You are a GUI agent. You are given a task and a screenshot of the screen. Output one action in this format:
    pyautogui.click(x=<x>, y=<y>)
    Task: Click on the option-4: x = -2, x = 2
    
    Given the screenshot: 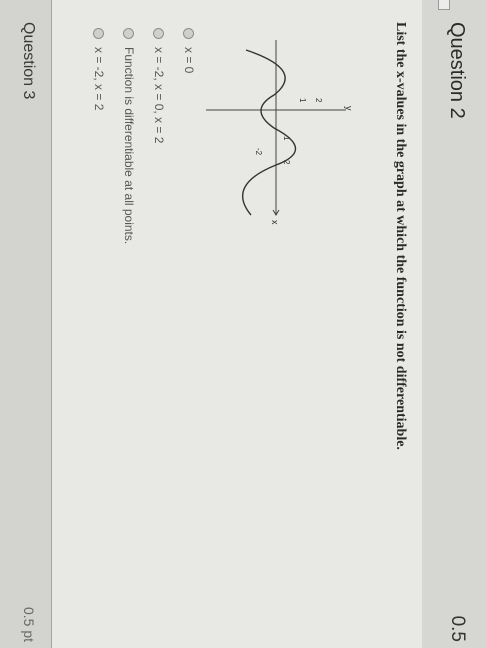 What is the action you would take?
    pyautogui.click(x=99, y=69)
    